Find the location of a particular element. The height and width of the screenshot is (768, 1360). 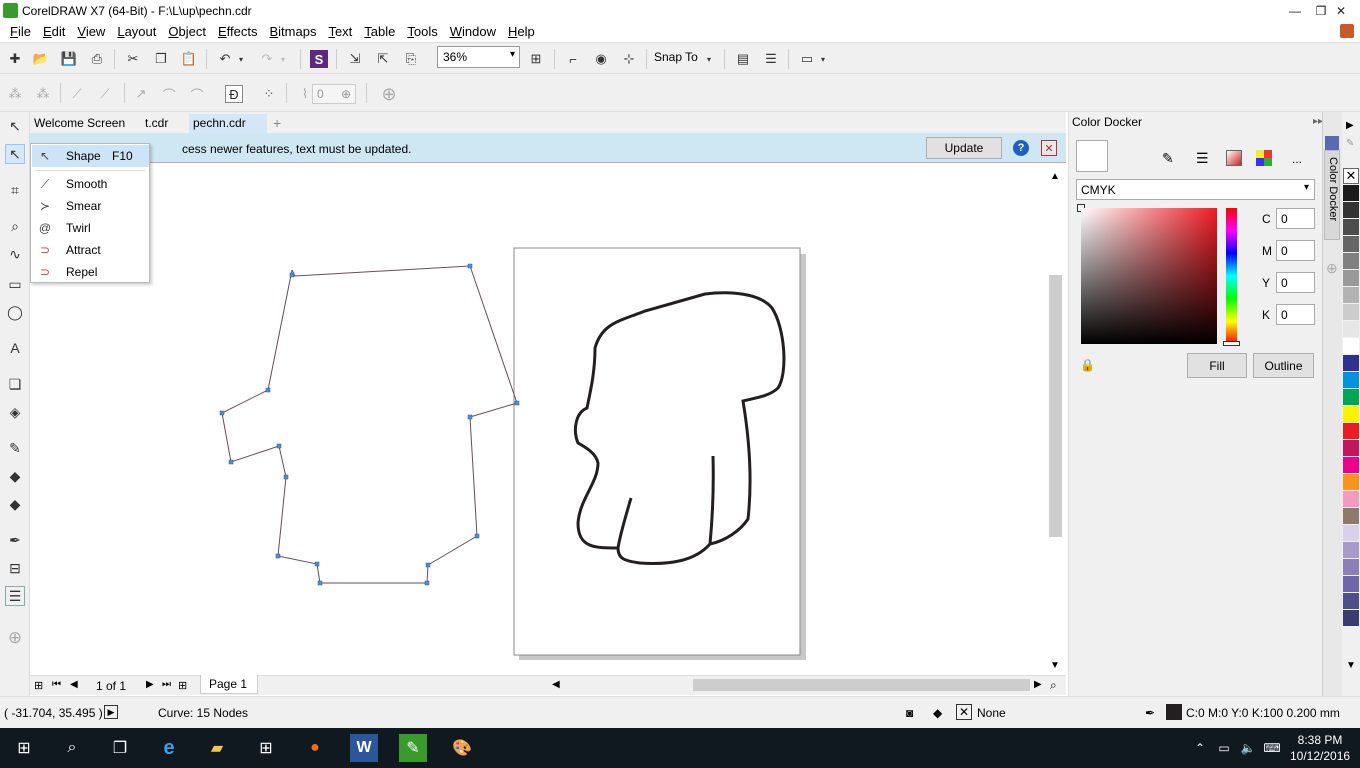

drop-shadow-tool-icon: ❏ is located at coordinates (15, 384).